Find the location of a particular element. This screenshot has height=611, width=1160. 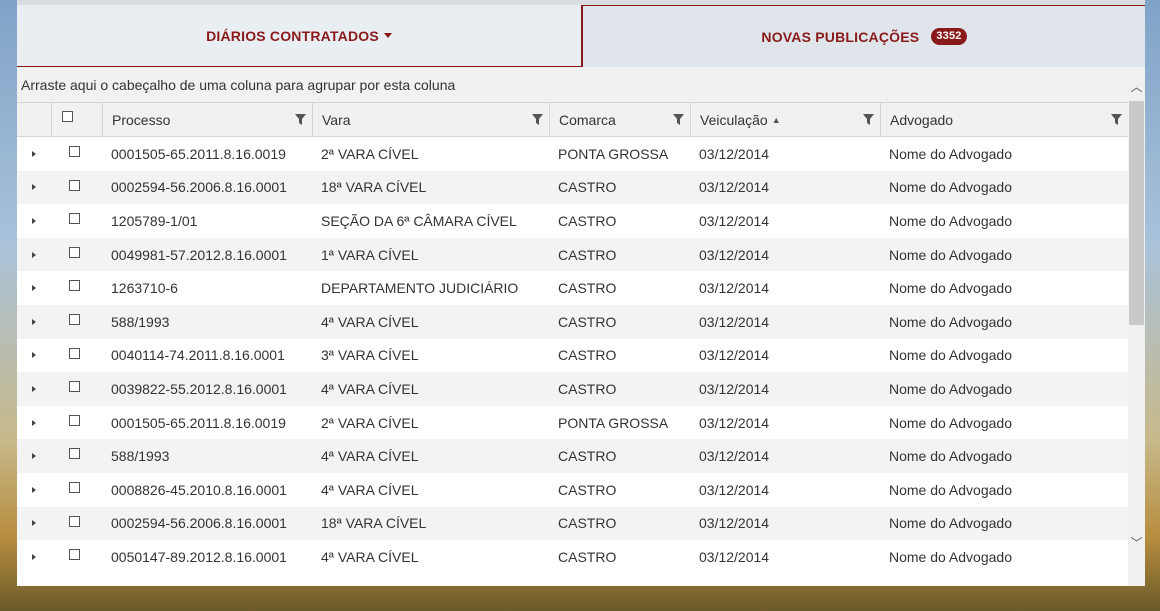

column-header-veiculacao: Veiculação ▲ is located at coordinates (785, 119).